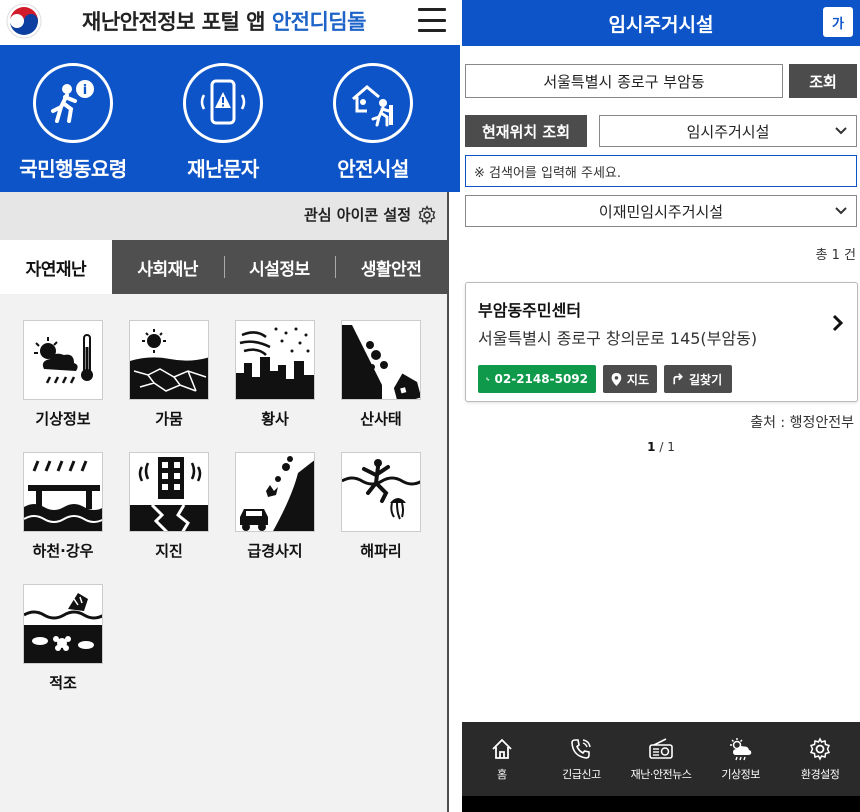 Image resolution: width=860 pixels, height=812 pixels. What do you see at coordinates (661, 25) in the screenshot?
I see `page-title: 임시주거시설` at bounding box center [661, 25].